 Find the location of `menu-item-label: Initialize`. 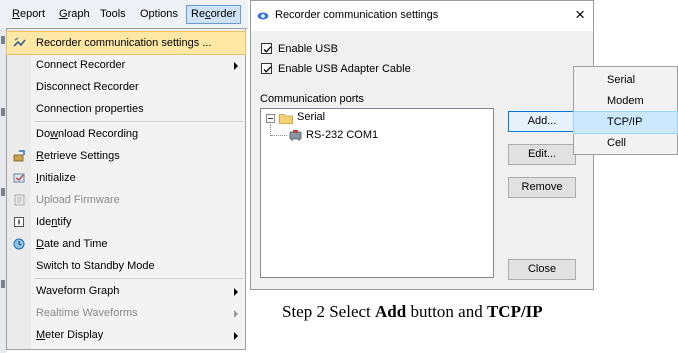

menu-item-label: Initialize is located at coordinates (56, 178).